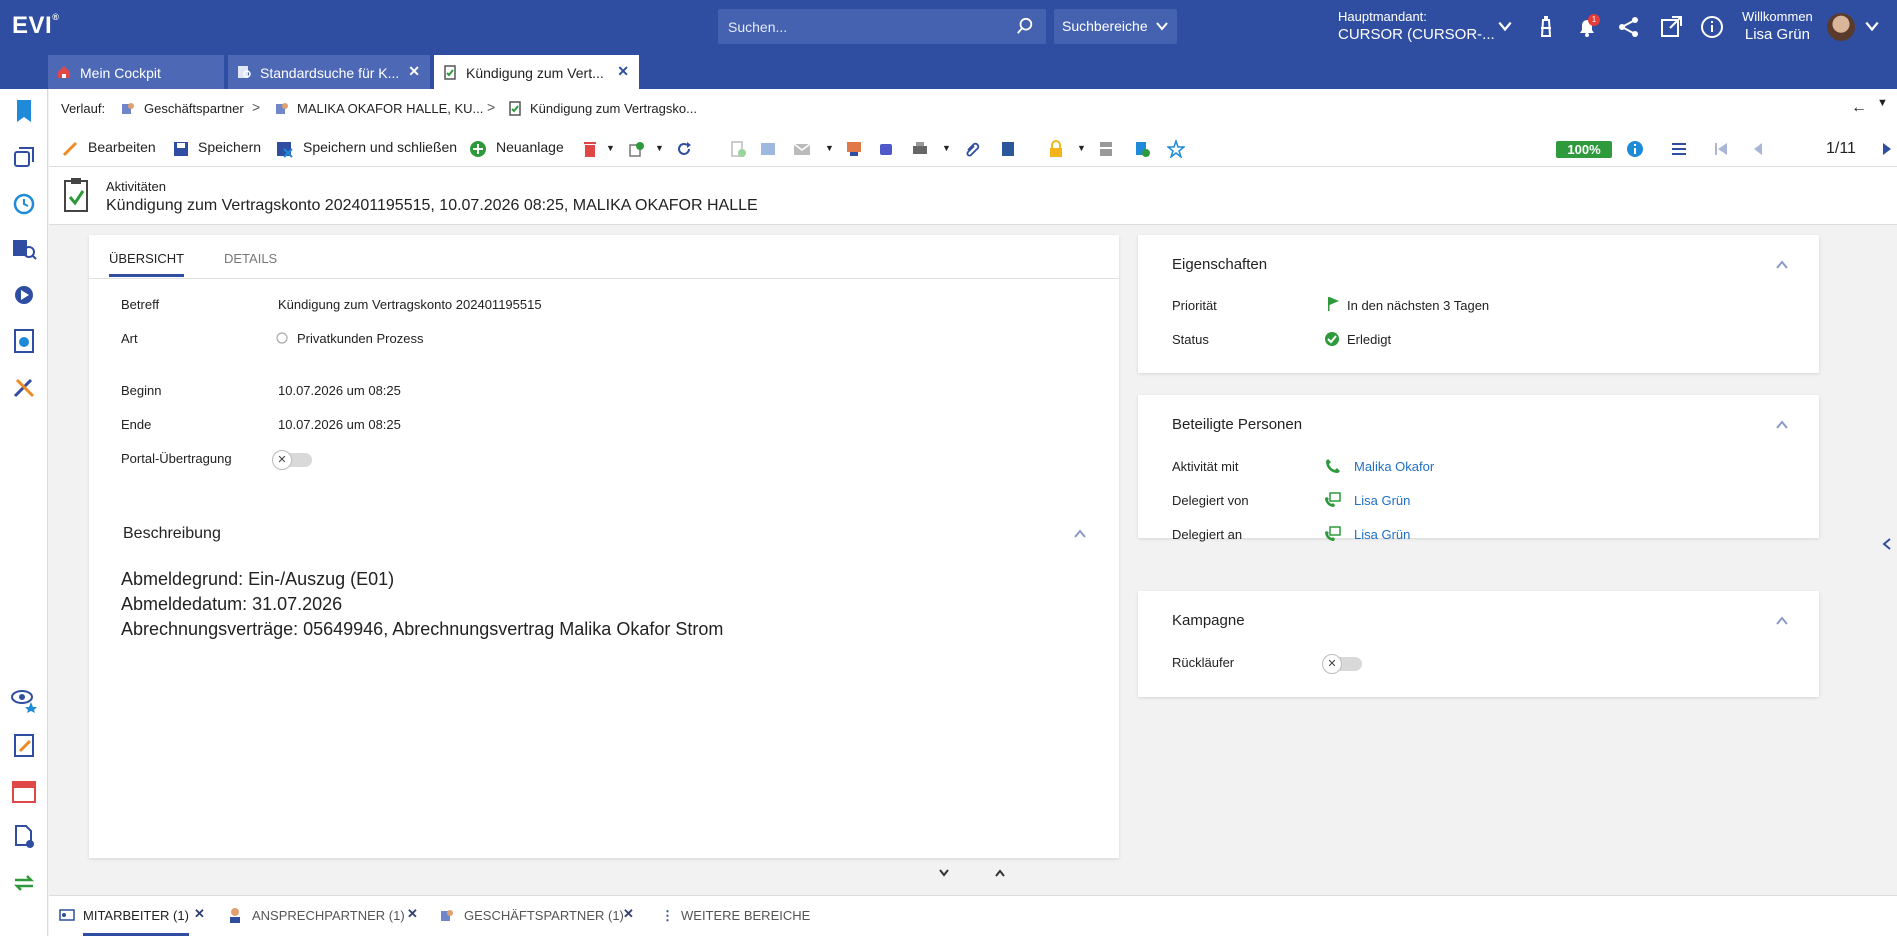 This screenshot has height=936, width=1897. I want to click on user-greeting: Willkommen Lisa Grün, so click(1777, 26).